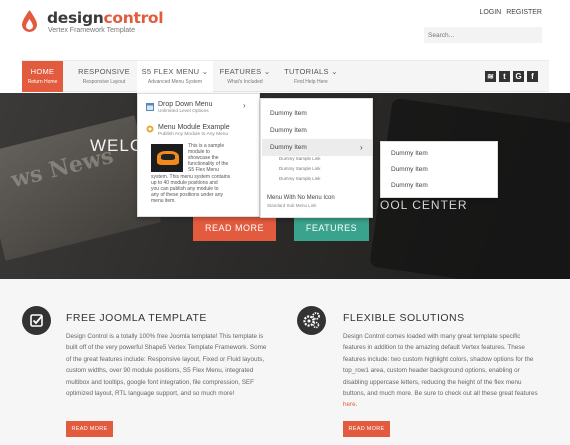 This screenshot has height=445, width=570. I want to click on nav-item-features: FEATURES ⌄ What's Included, so click(245, 76).